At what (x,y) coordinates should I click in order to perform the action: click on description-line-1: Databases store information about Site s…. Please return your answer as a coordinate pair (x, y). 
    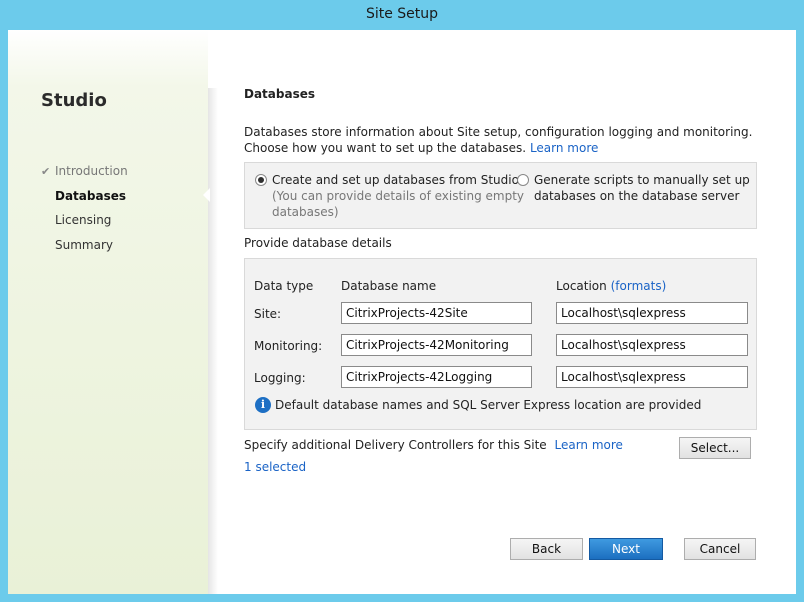
    Looking at the image, I should click on (498, 132).